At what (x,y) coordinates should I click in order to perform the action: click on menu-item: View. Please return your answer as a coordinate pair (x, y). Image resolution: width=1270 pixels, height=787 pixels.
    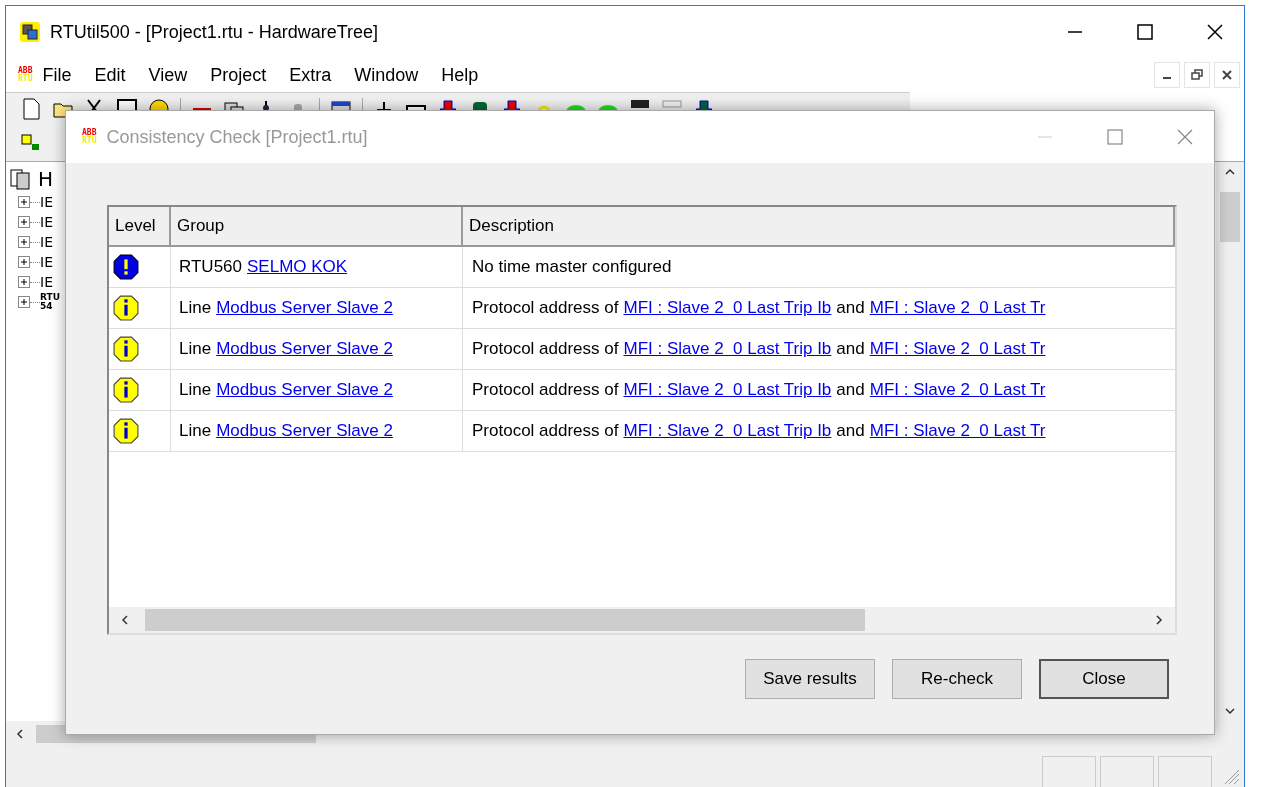
    Looking at the image, I should click on (168, 75).